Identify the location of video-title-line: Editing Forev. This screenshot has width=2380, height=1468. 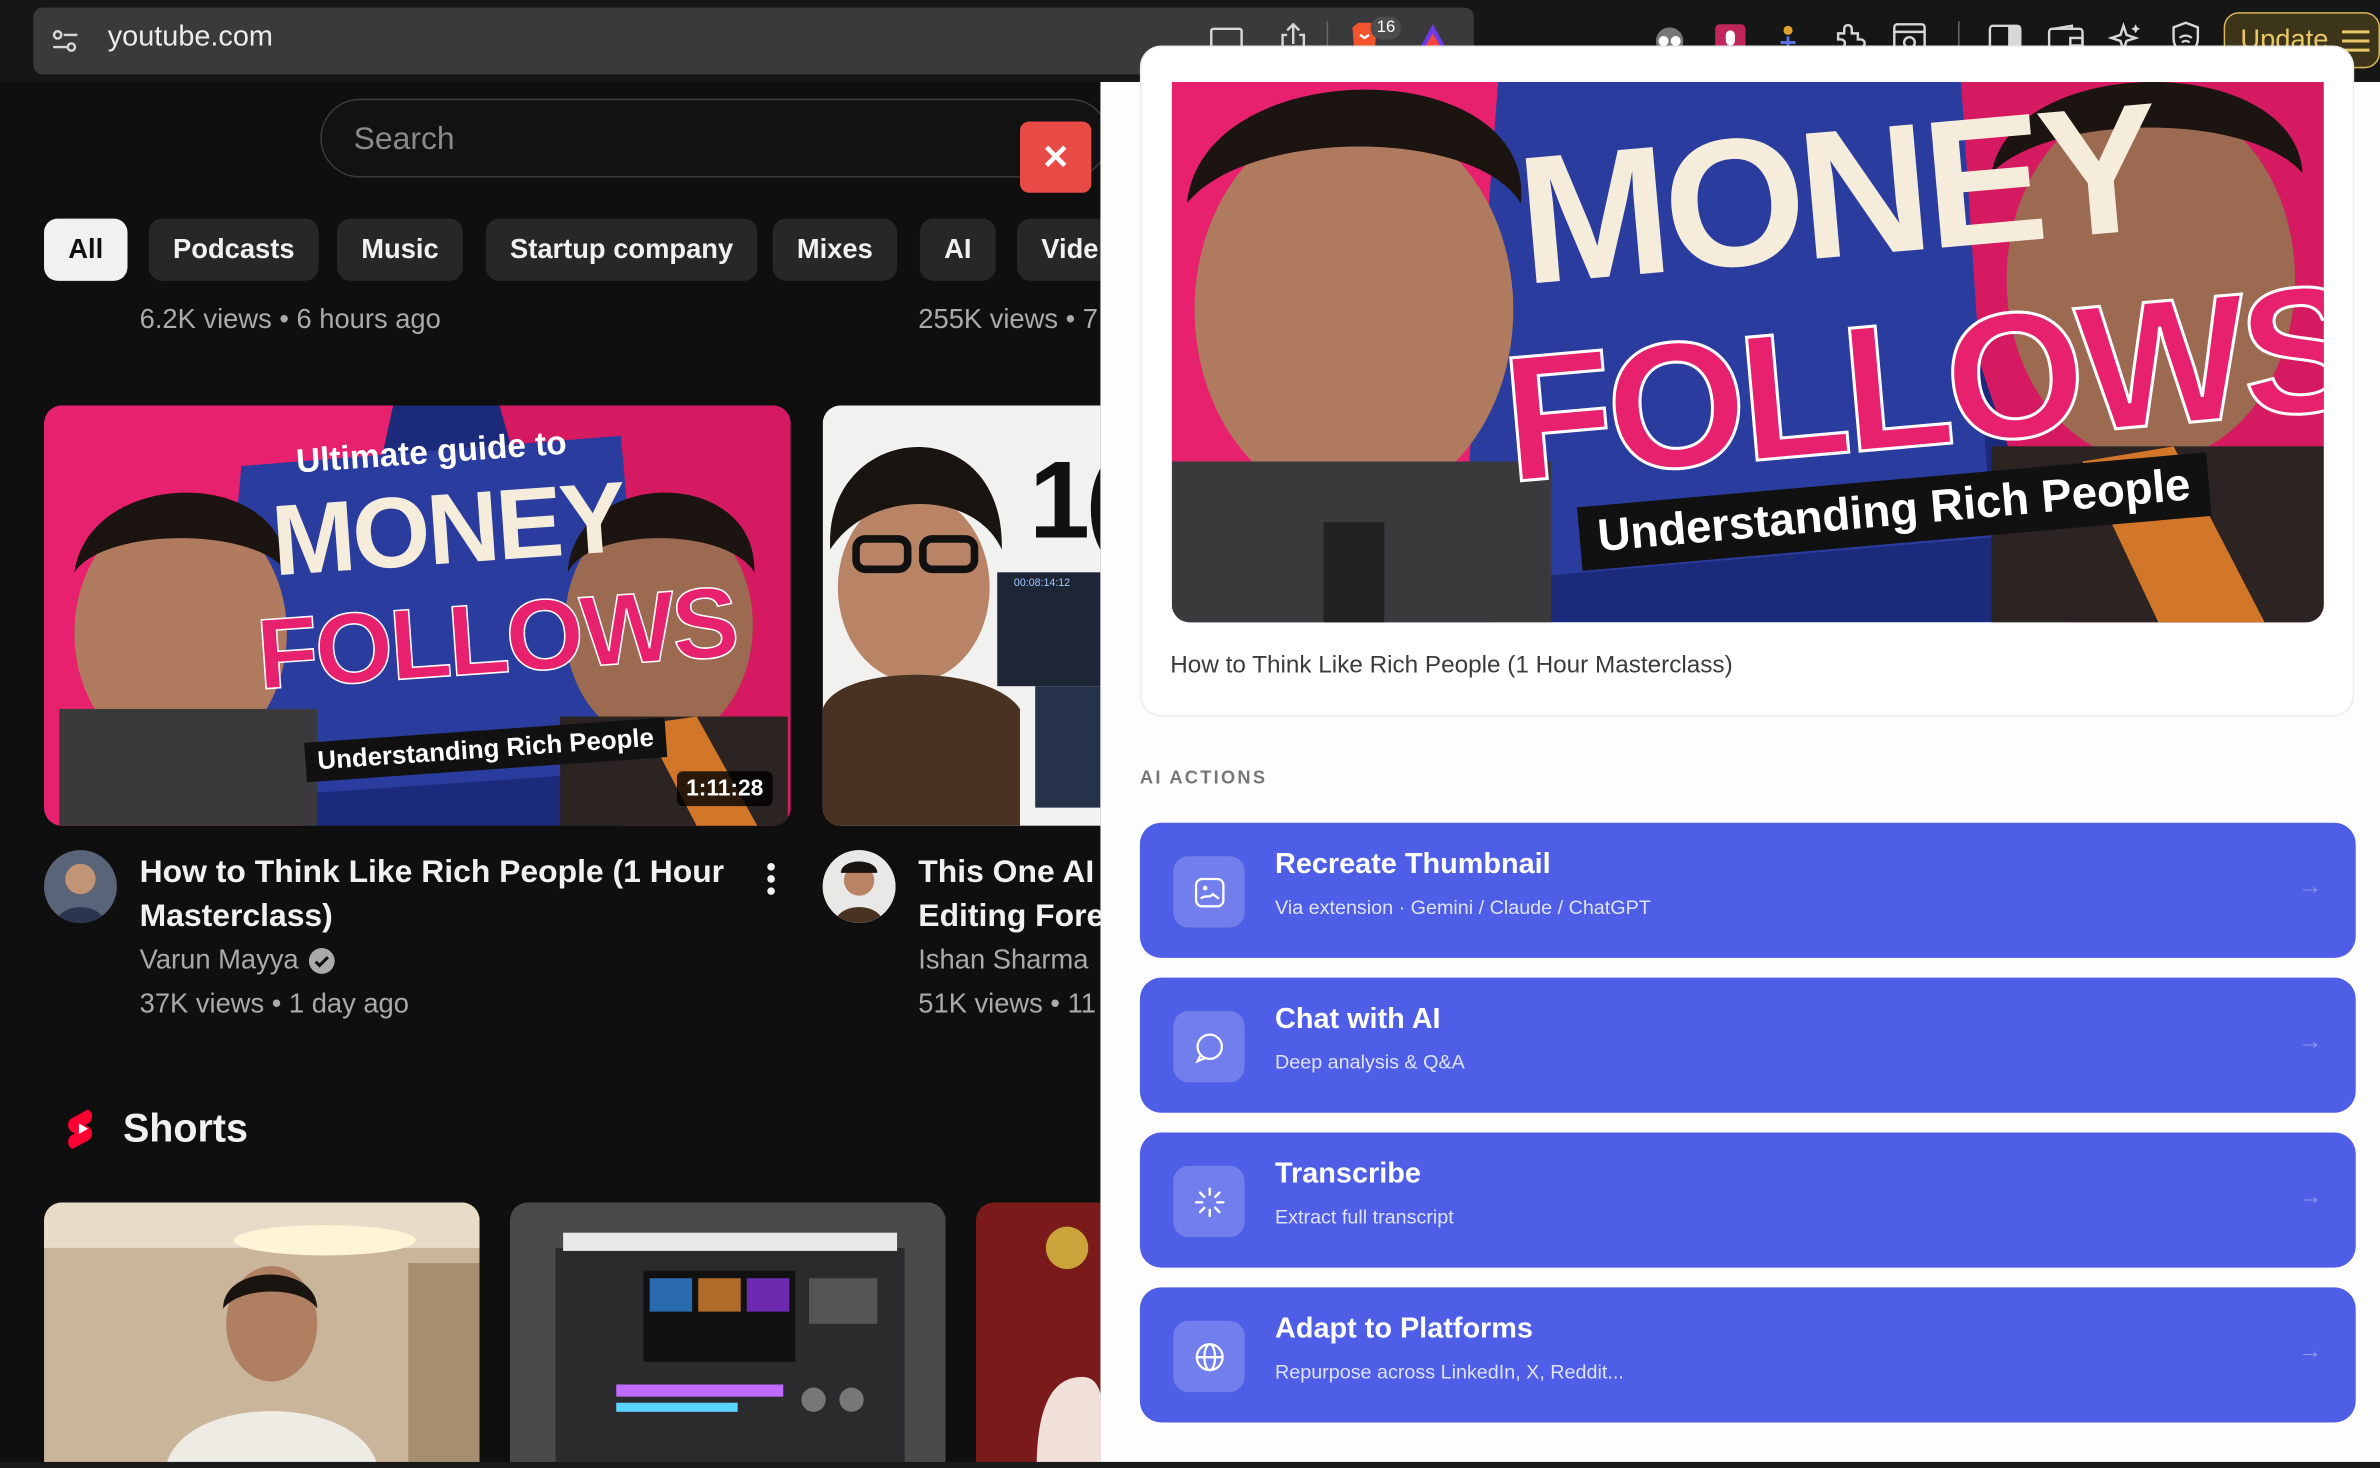
(1009, 916).